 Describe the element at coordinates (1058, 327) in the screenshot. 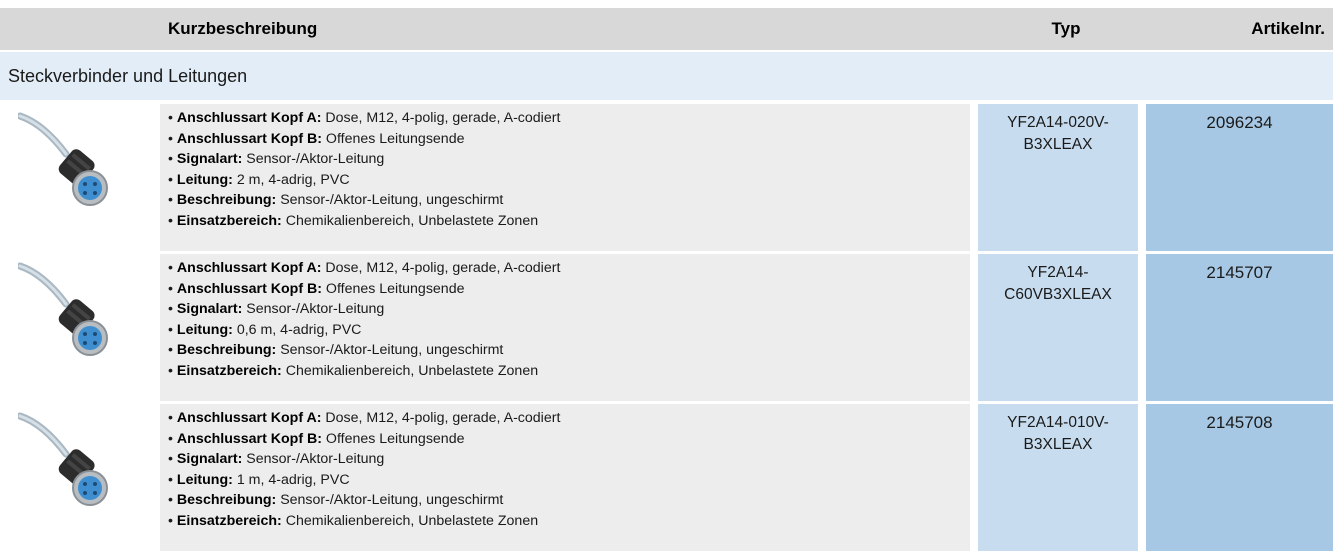

I see `product-typ: YF2A14- C60VB3XLEAX` at that location.